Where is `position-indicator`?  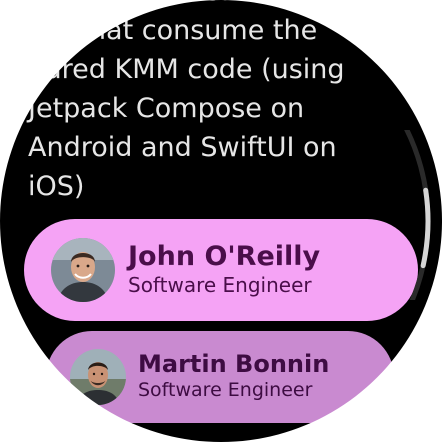 position-indicator is located at coordinates (410, 215).